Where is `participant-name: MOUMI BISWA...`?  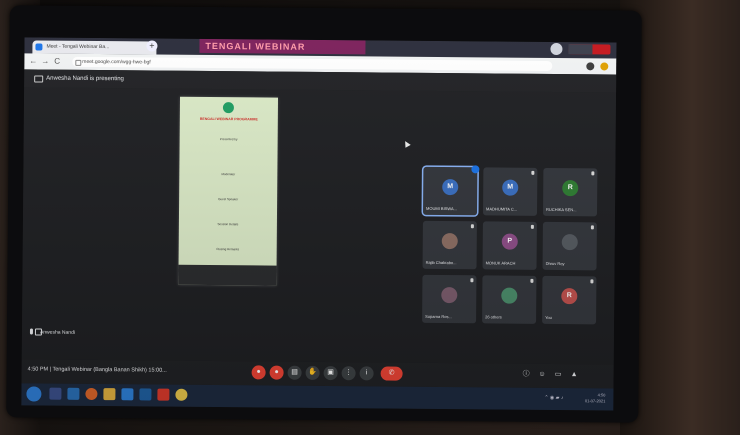 participant-name: MOUMI BISWA... is located at coordinates (442, 208).